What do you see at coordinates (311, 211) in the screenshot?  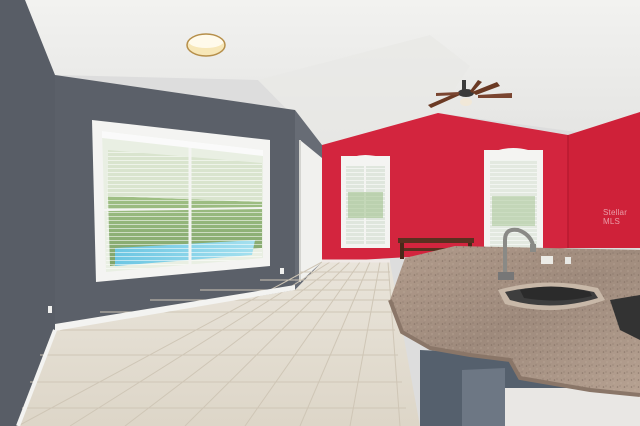 I see `hallway-door` at bounding box center [311, 211].